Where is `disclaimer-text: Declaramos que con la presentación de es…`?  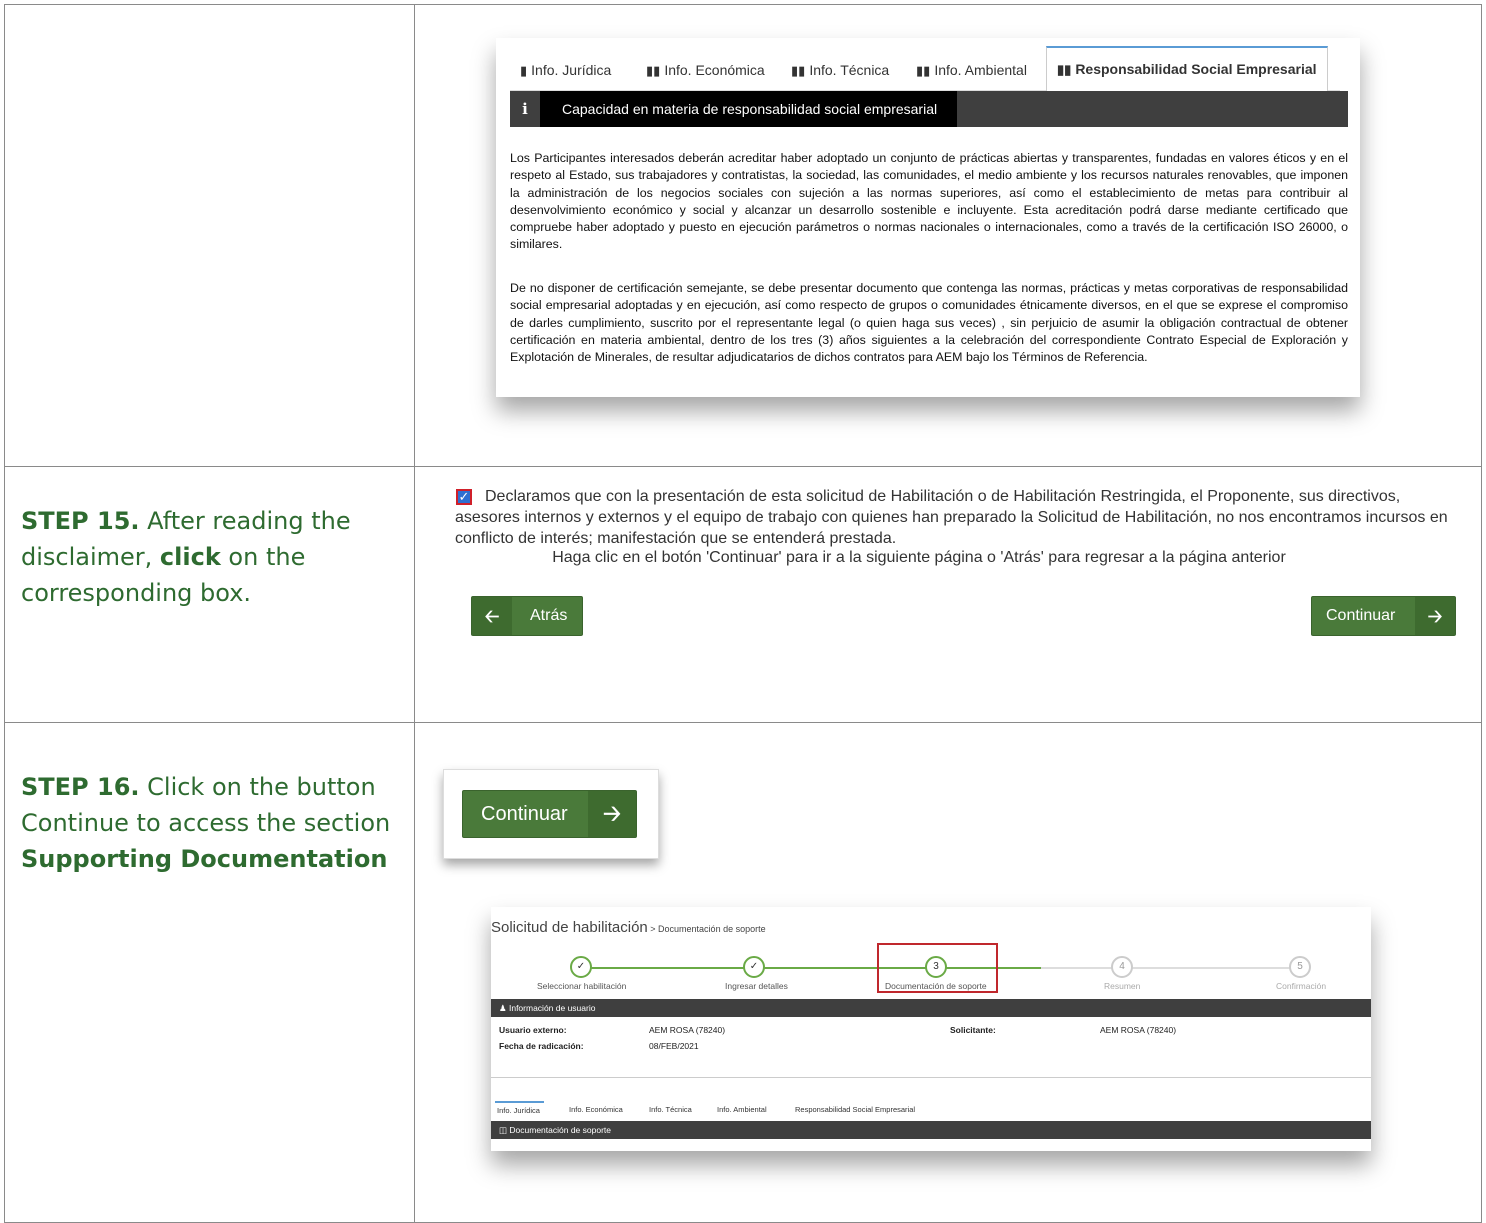 disclaimer-text: Declaramos que con la presentación de es… is located at coordinates (951, 517).